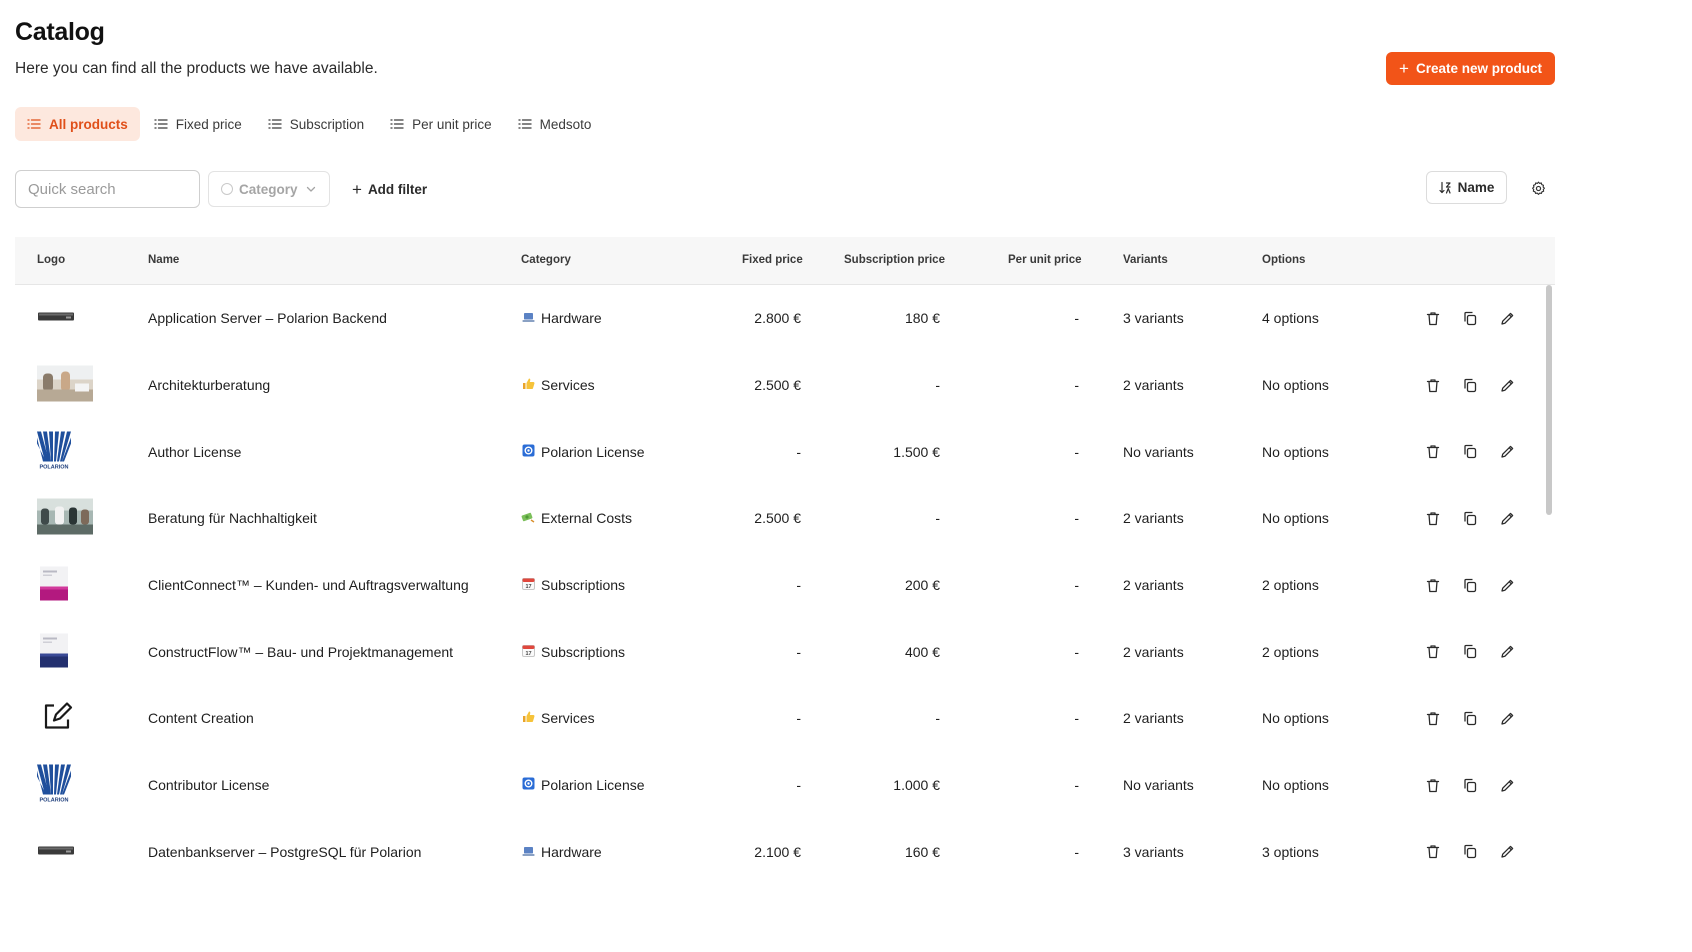 This screenshot has width=1692, height=952. What do you see at coordinates (561, 852) in the screenshot?
I see `product-category: Hardware` at bounding box center [561, 852].